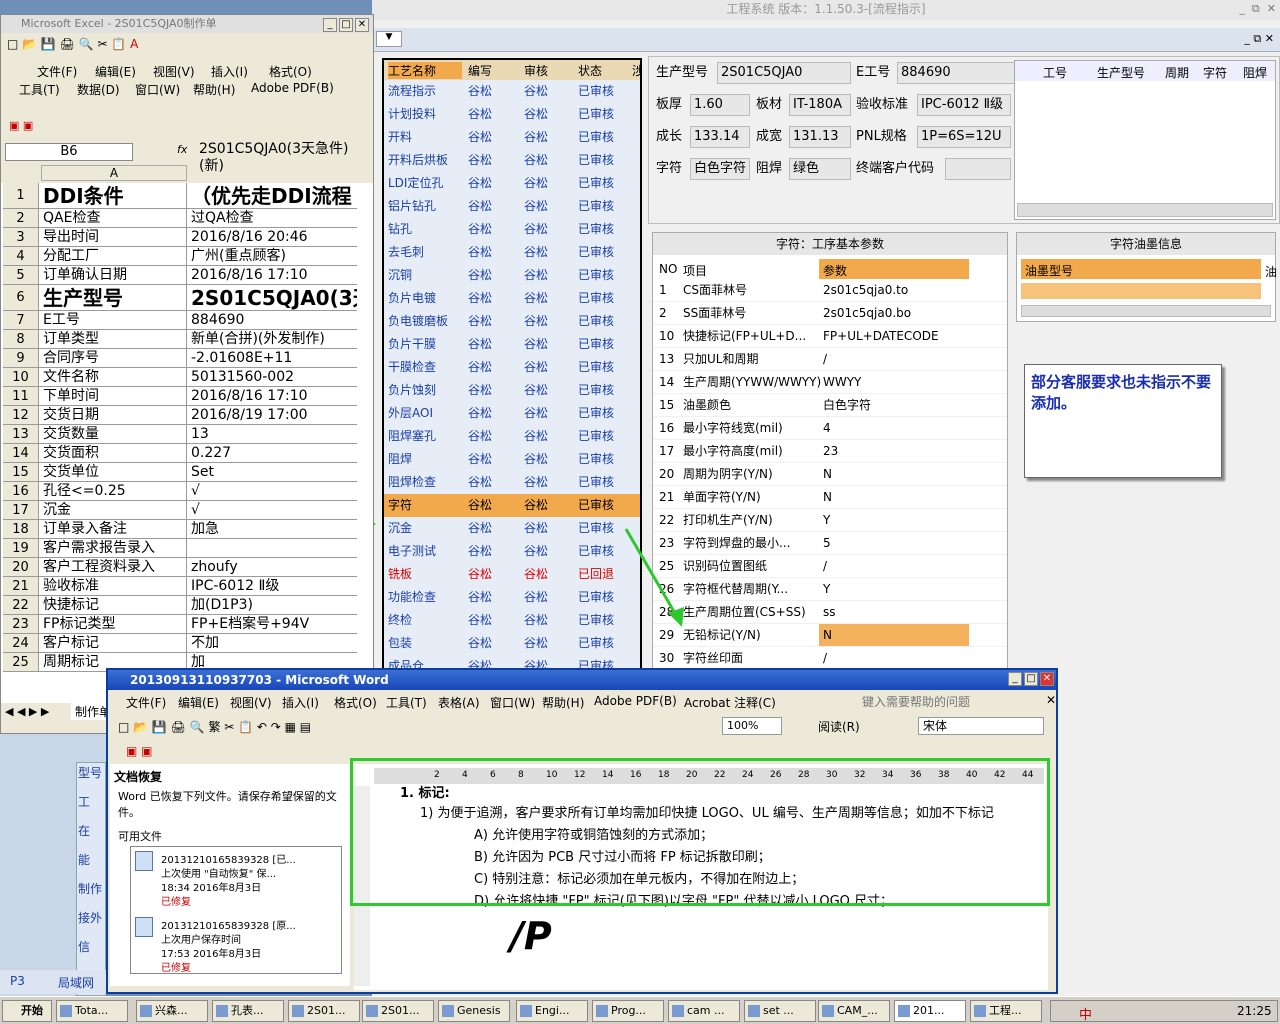 The height and width of the screenshot is (1024, 1280). Describe the element at coordinates (273, 434) in the screenshot. I see `cell-b: 13` at that location.